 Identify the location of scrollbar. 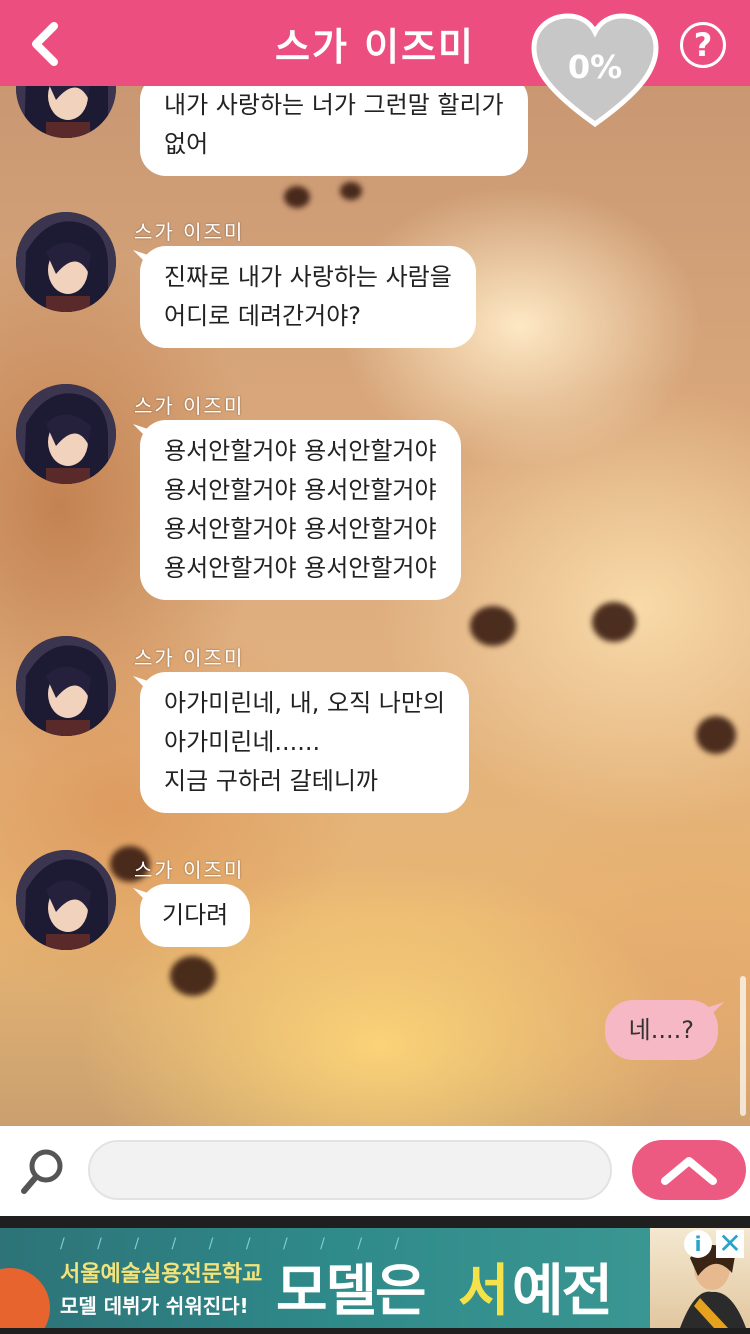
(743, 1046).